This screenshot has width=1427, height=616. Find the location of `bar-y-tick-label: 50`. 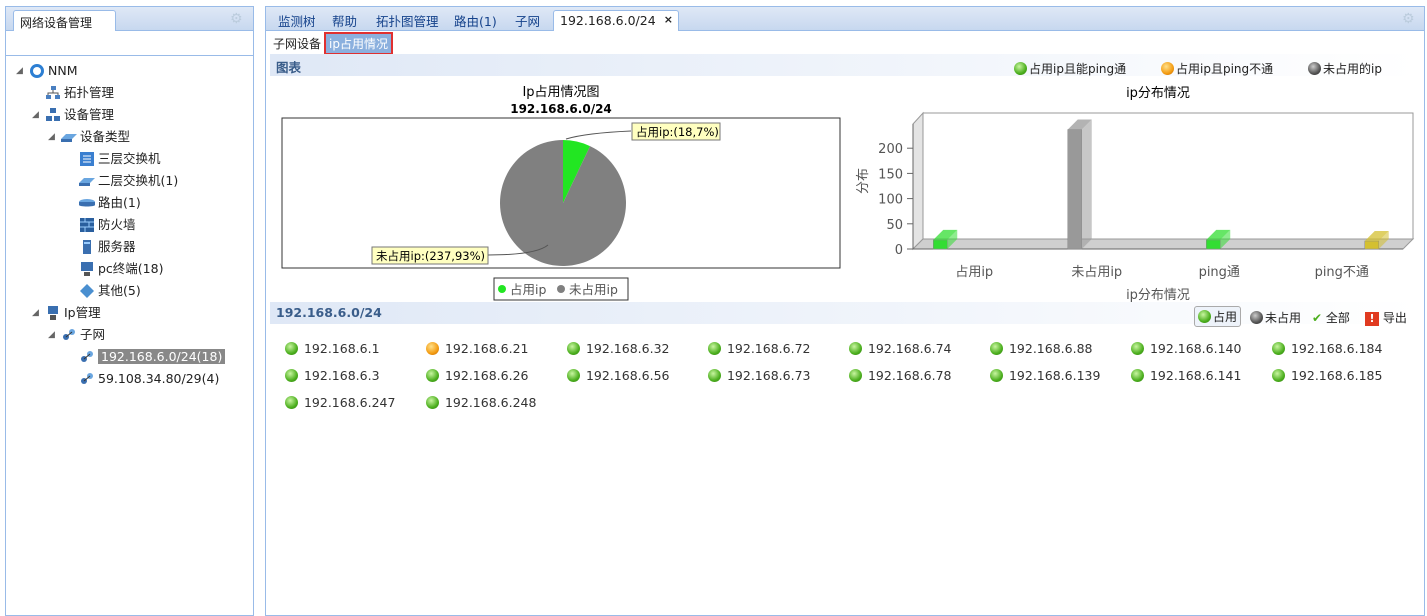

bar-y-tick-label: 50 is located at coordinates (894, 225).